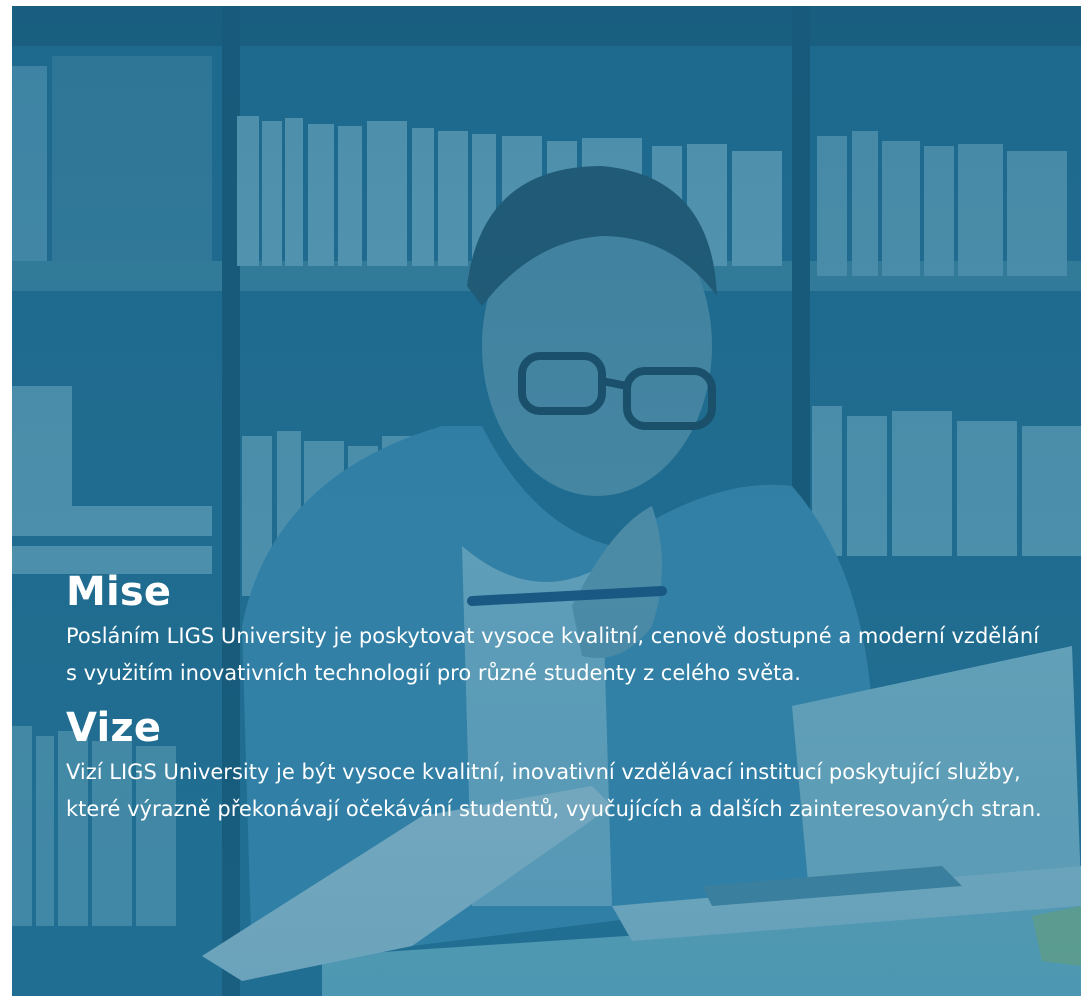  I want to click on mission-title: Mise, so click(119, 592).